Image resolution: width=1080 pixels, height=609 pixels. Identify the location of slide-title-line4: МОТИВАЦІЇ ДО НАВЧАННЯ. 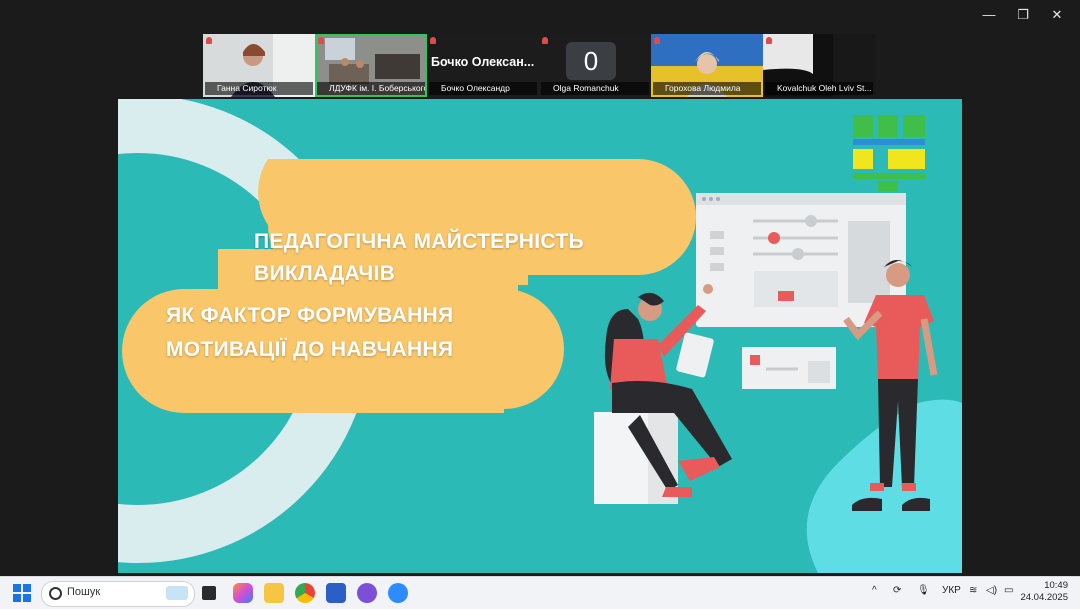
(310, 349).